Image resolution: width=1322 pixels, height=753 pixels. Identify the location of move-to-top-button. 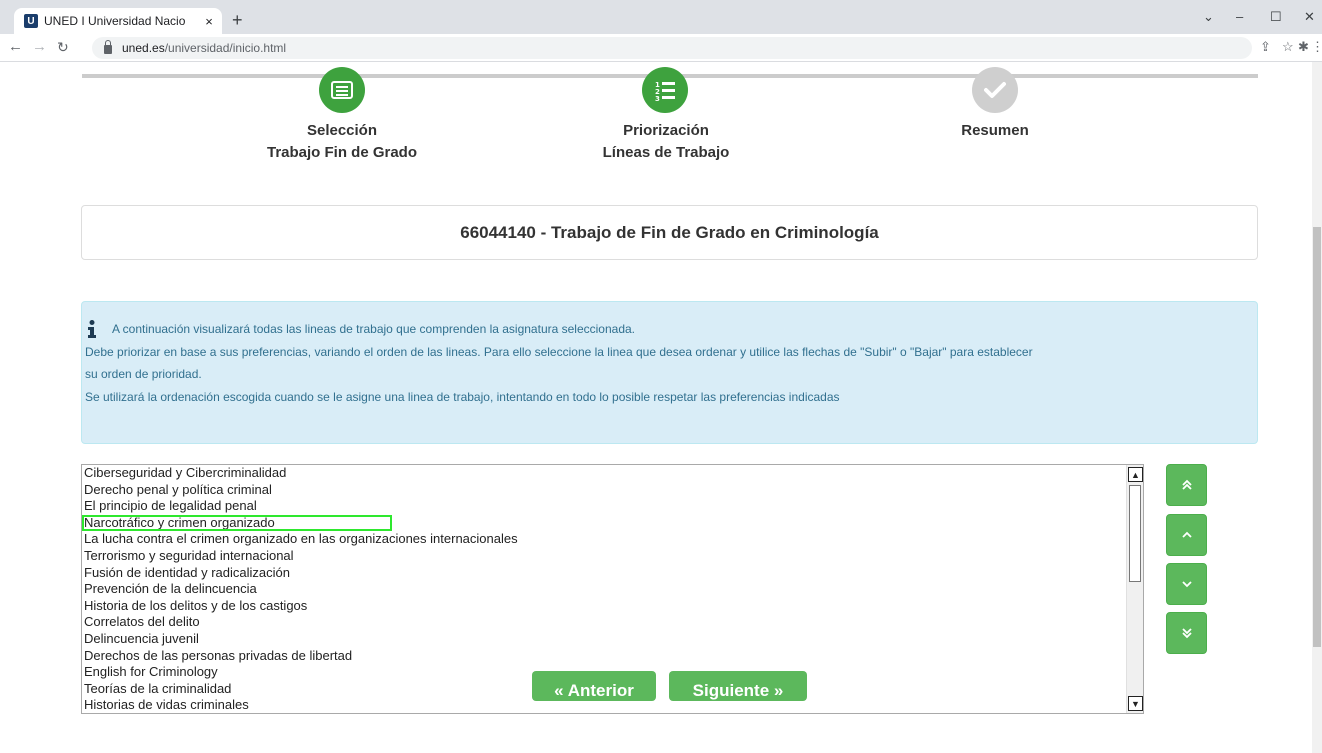
(1186, 485).